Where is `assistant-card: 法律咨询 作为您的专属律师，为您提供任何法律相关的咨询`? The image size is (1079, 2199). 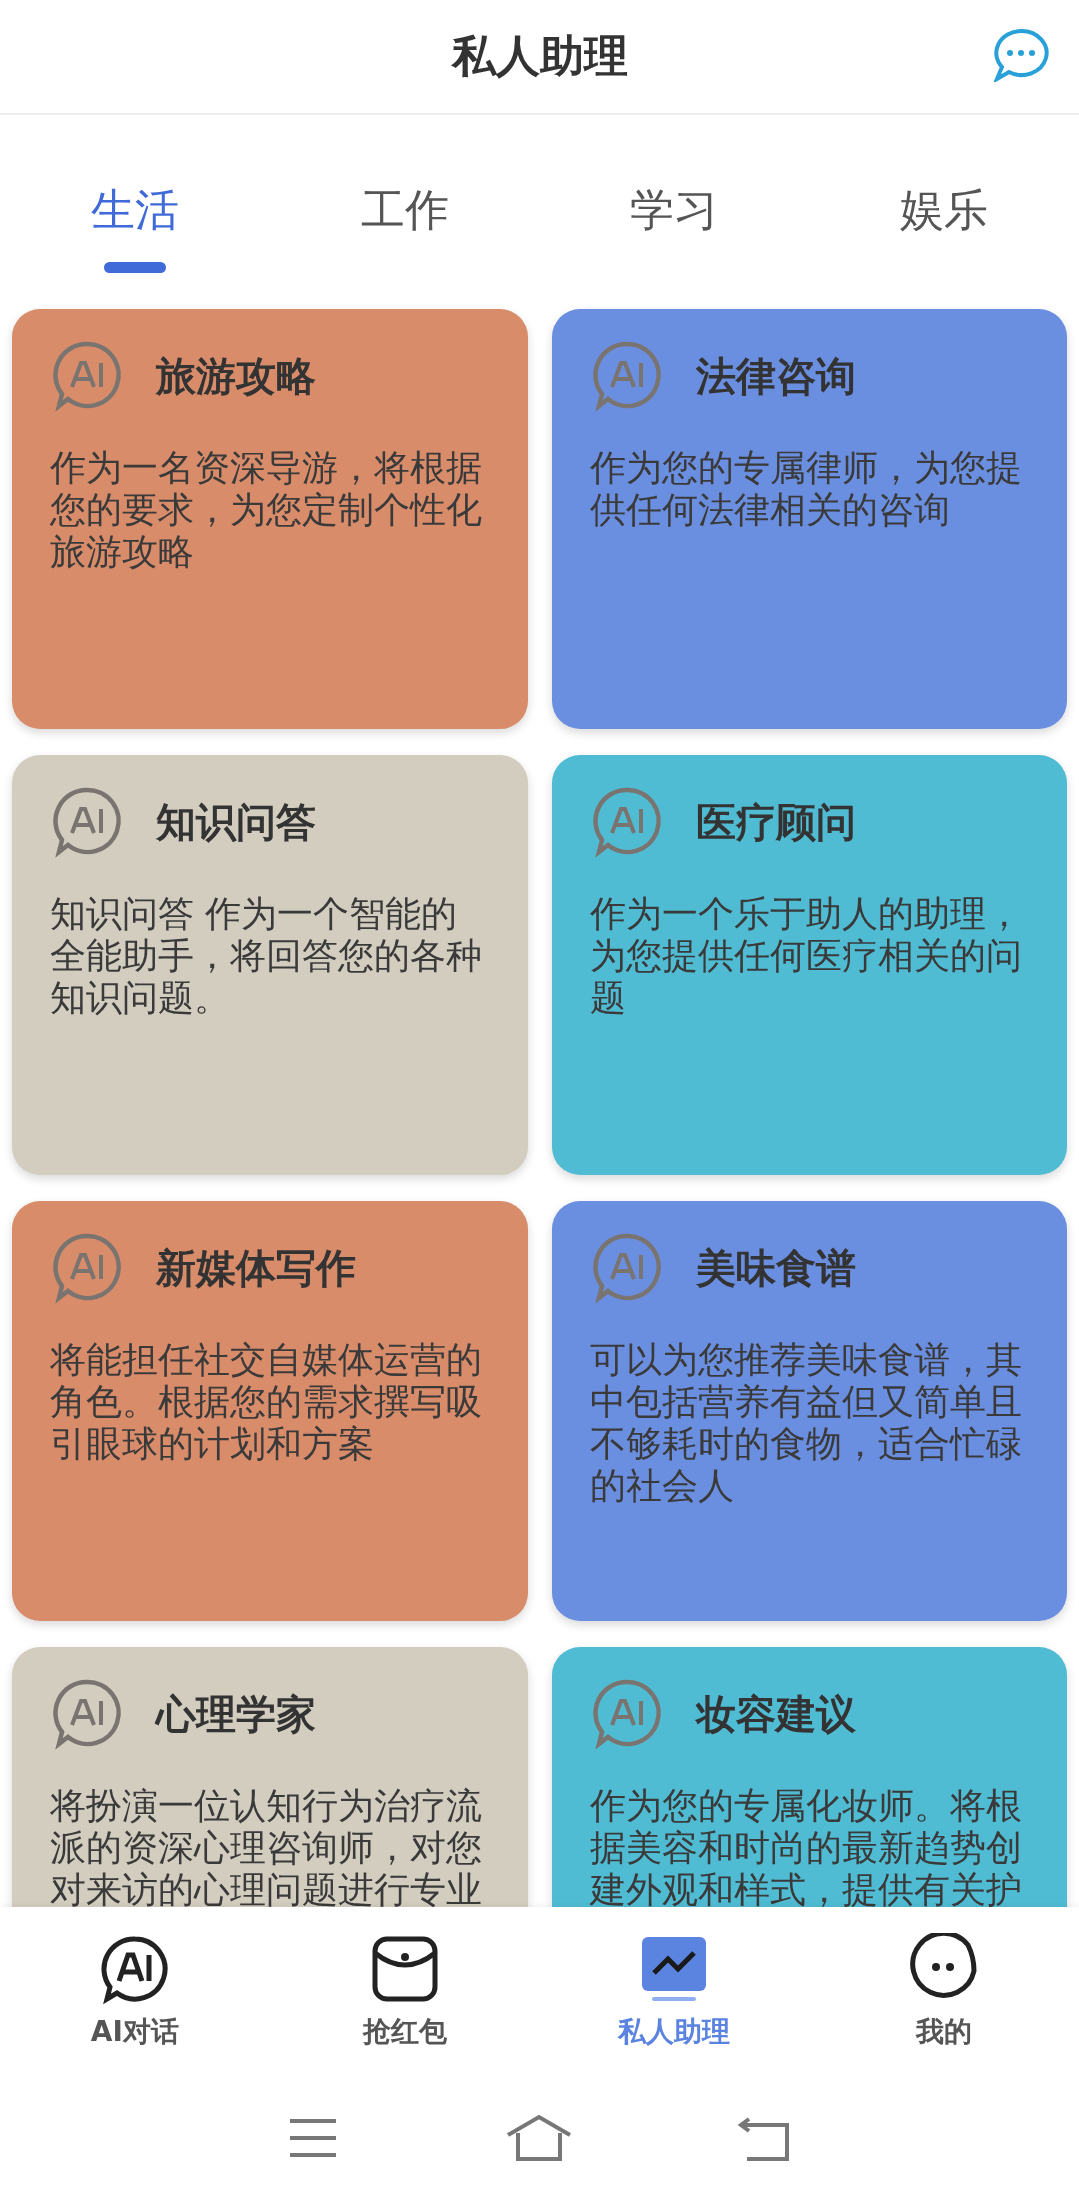
assistant-card: 法律咨询 作为您的专属律师，为您提供任何法律相关的咨询 is located at coordinates (809, 519).